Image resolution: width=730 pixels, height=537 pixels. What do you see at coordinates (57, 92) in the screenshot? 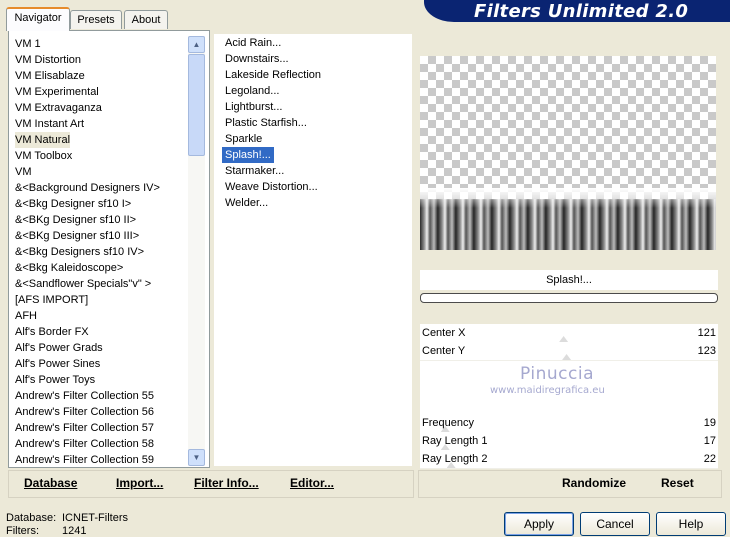
I see `category-item: VM Experimental` at bounding box center [57, 92].